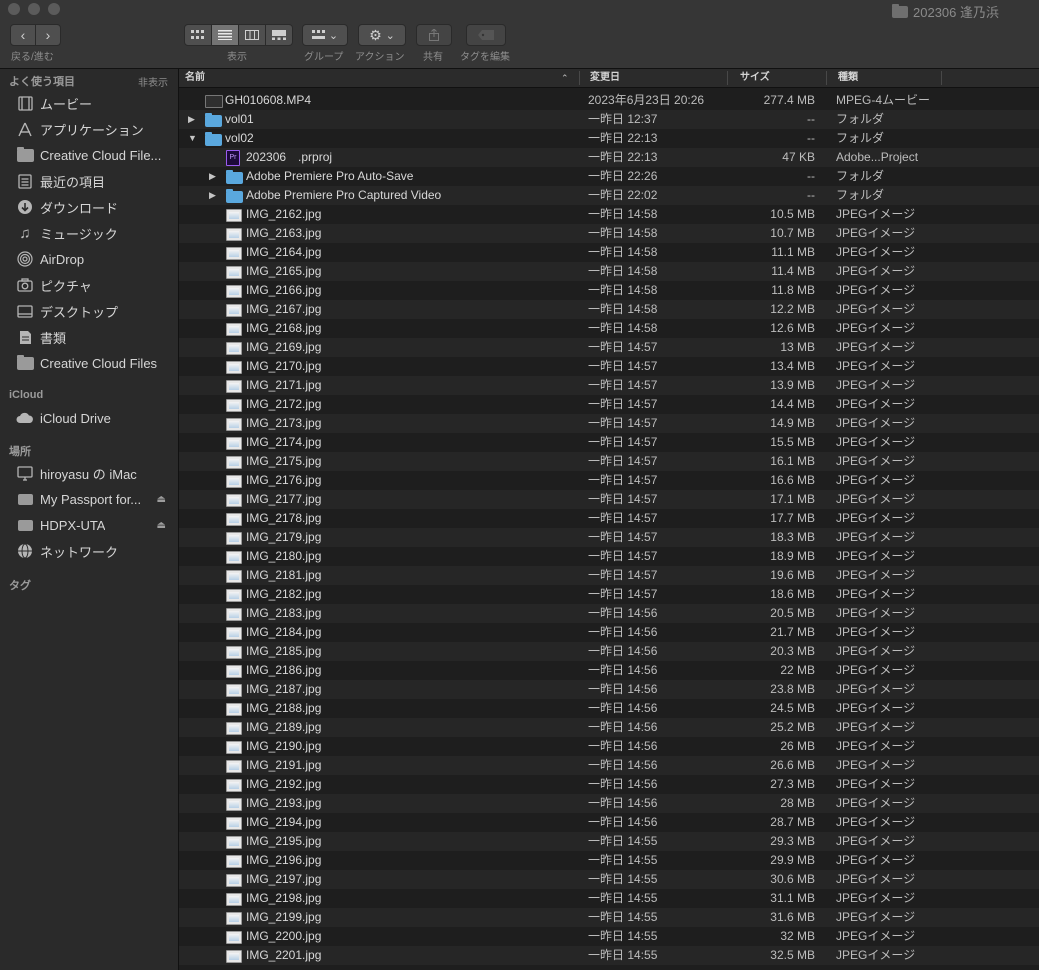  Describe the element at coordinates (94, 473) in the screenshot. I see `sidebar-item-imac: hiroyasu の iMac` at that location.